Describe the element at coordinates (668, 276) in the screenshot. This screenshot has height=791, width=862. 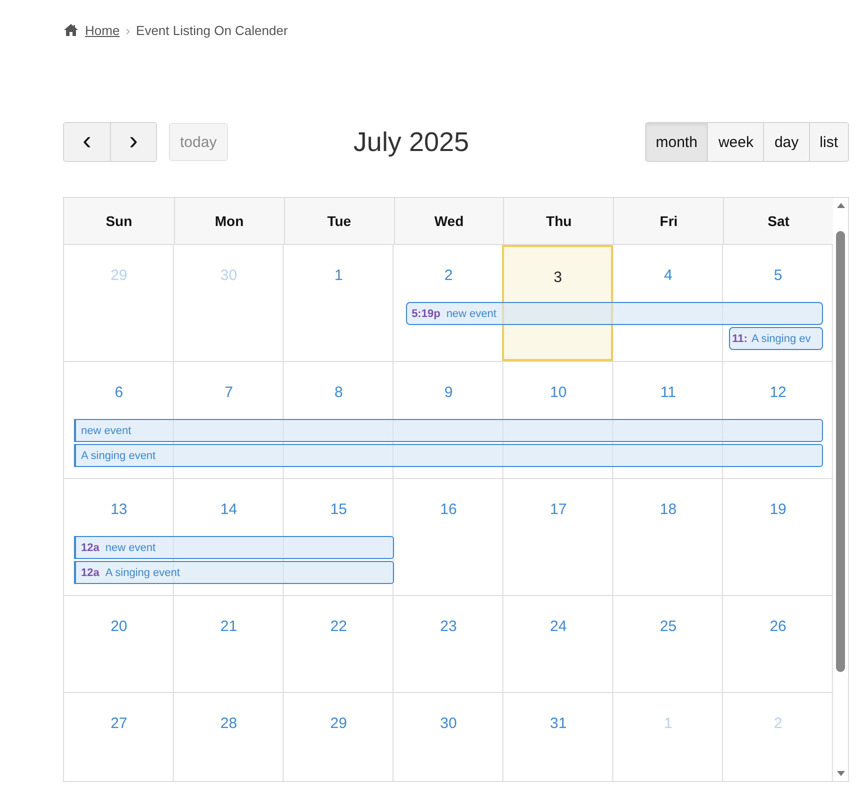
I see `day-number: 4` at that location.